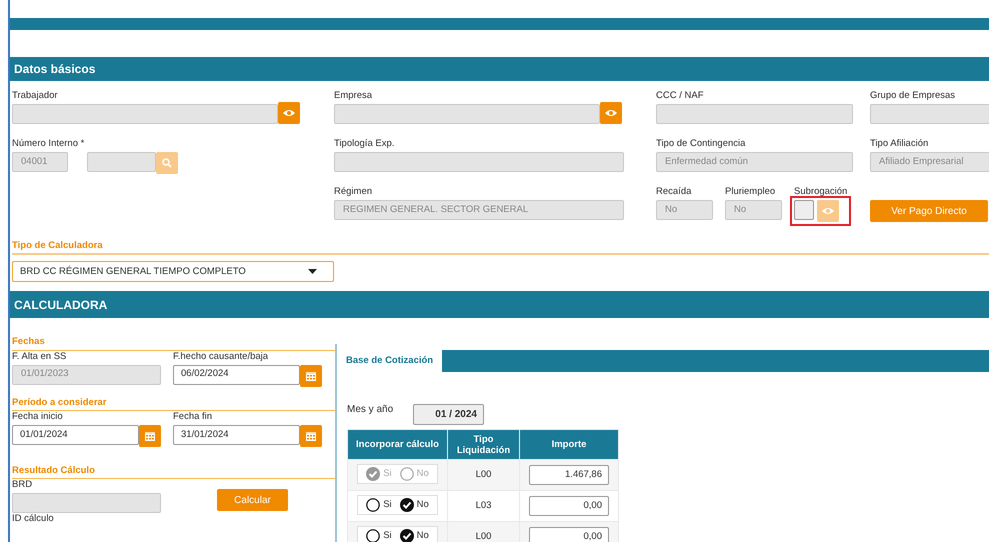 Image resolution: width=989 pixels, height=542 pixels. Describe the element at coordinates (236, 374) in the screenshot. I see `input-field: 06/02/2024` at that location.